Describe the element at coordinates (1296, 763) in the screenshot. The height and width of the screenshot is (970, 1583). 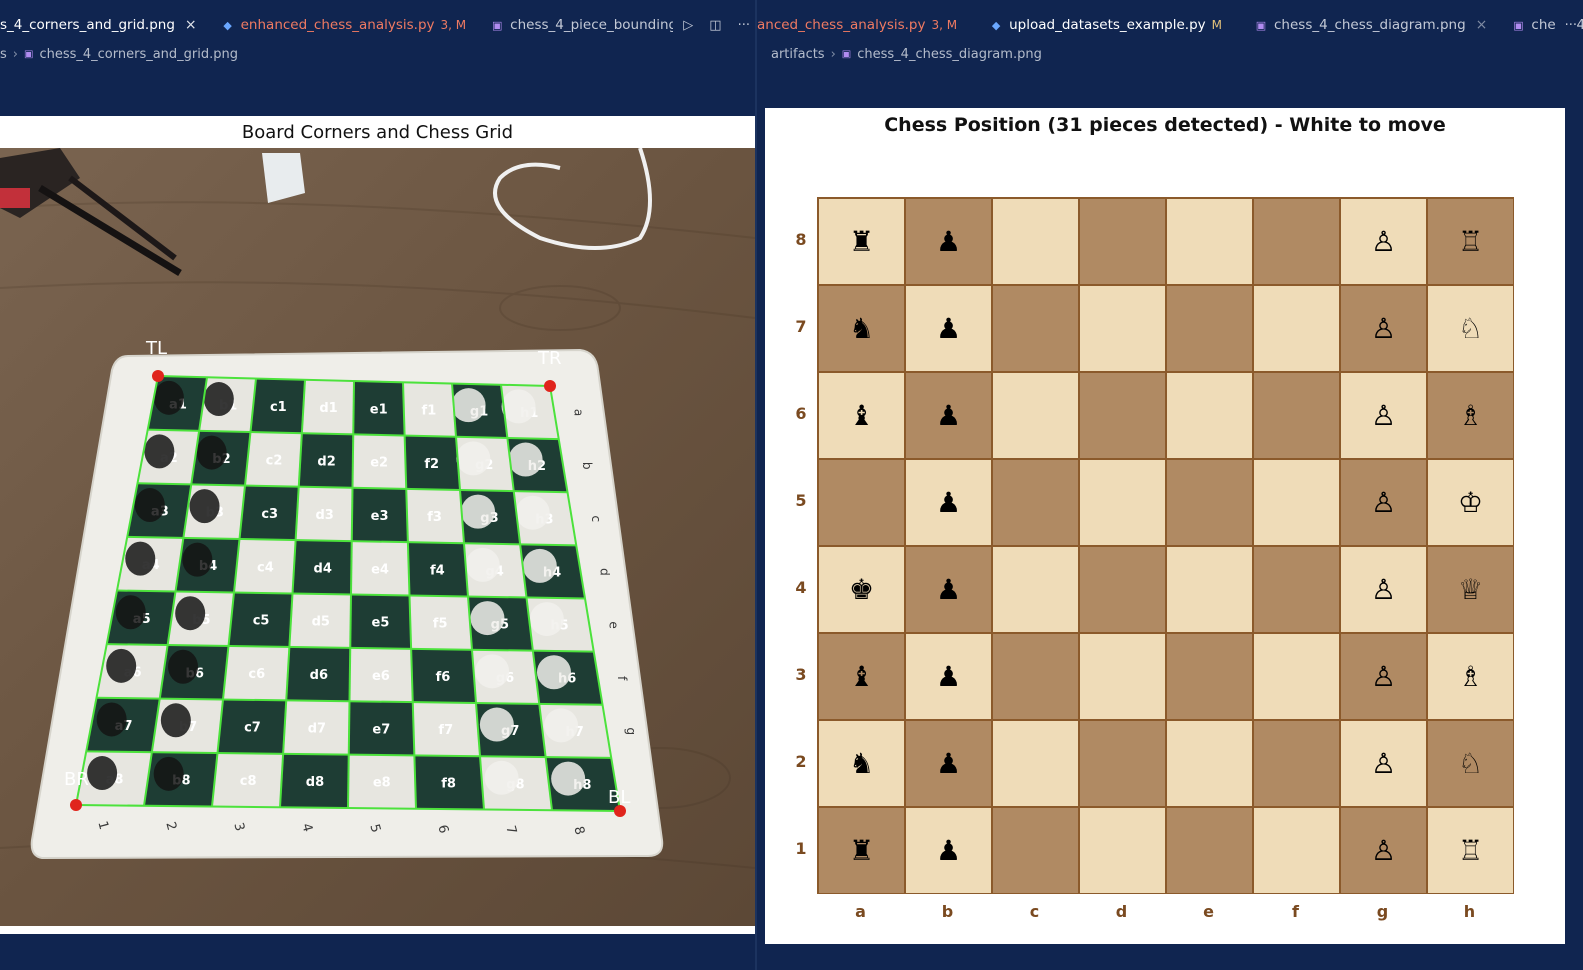
I see `square-f2` at that location.